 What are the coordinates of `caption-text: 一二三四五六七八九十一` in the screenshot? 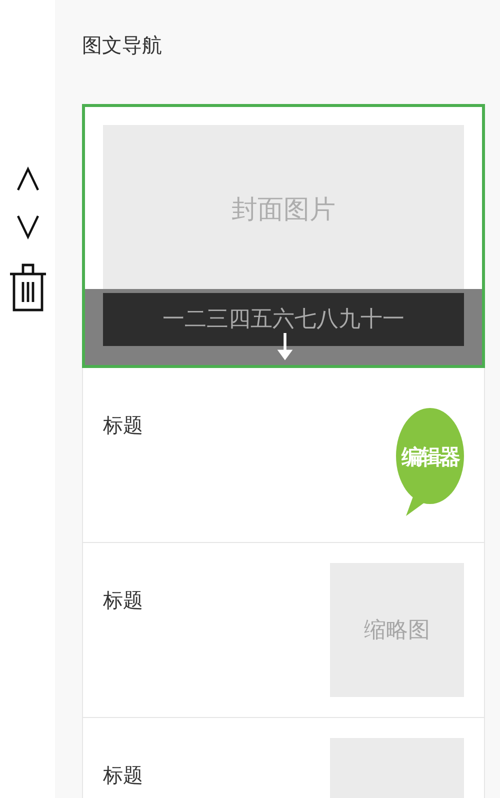 It's located at (283, 320).